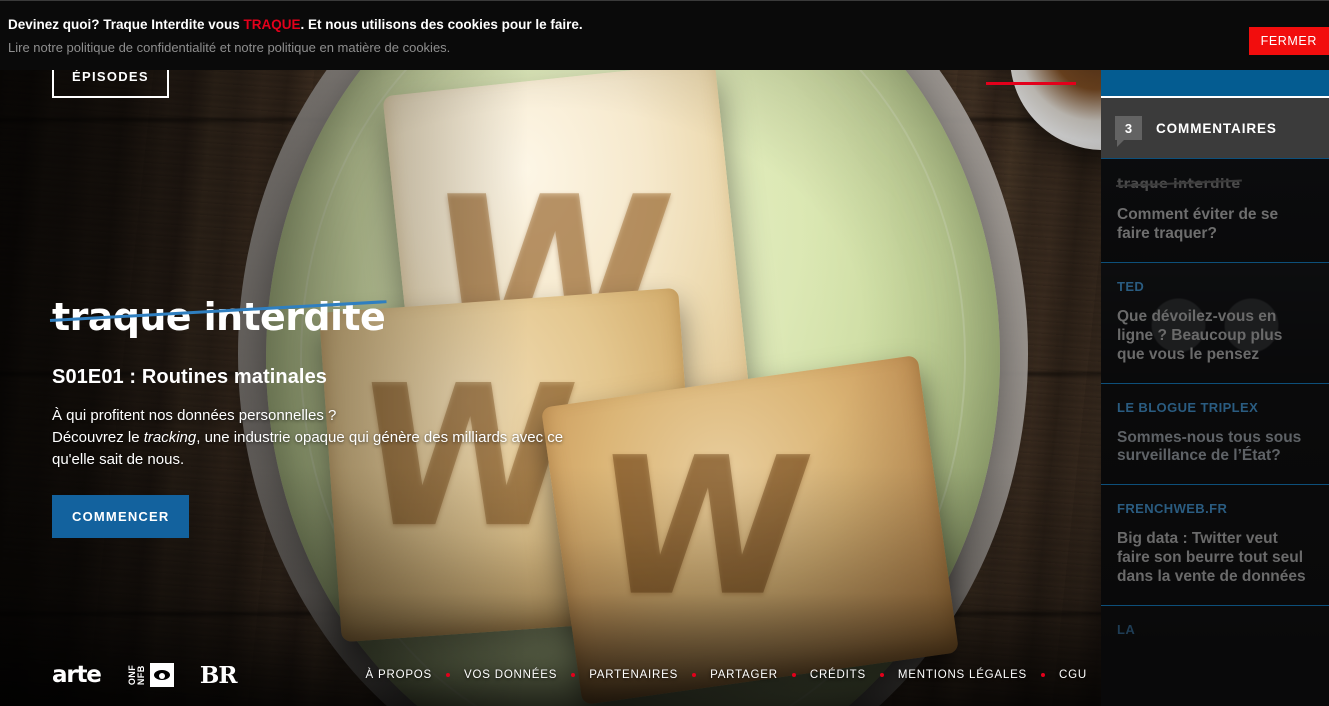 The height and width of the screenshot is (706, 1329). What do you see at coordinates (1131, 286) in the screenshot?
I see `card-source-label: TED` at bounding box center [1131, 286].